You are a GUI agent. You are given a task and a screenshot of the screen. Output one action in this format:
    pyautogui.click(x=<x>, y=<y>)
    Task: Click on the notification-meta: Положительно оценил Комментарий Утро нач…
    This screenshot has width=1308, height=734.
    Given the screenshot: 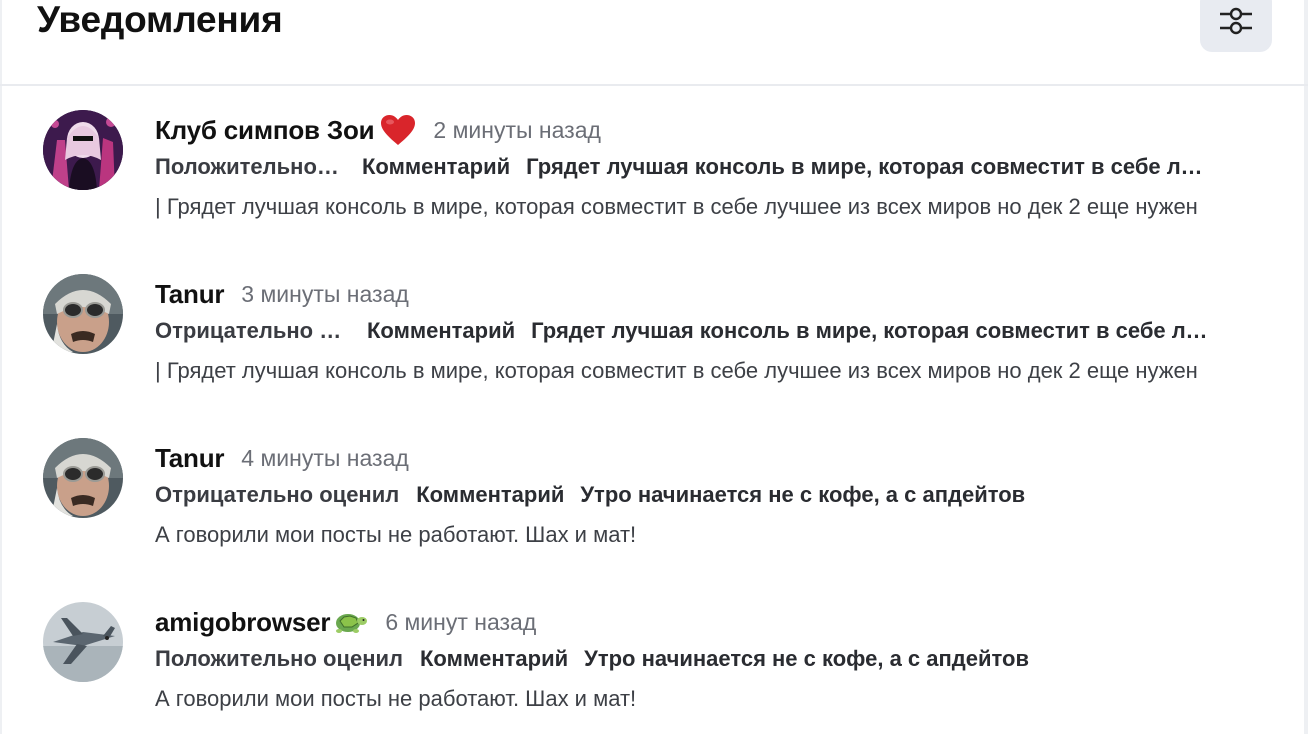 What is the action you would take?
    pyautogui.click(x=592, y=659)
    